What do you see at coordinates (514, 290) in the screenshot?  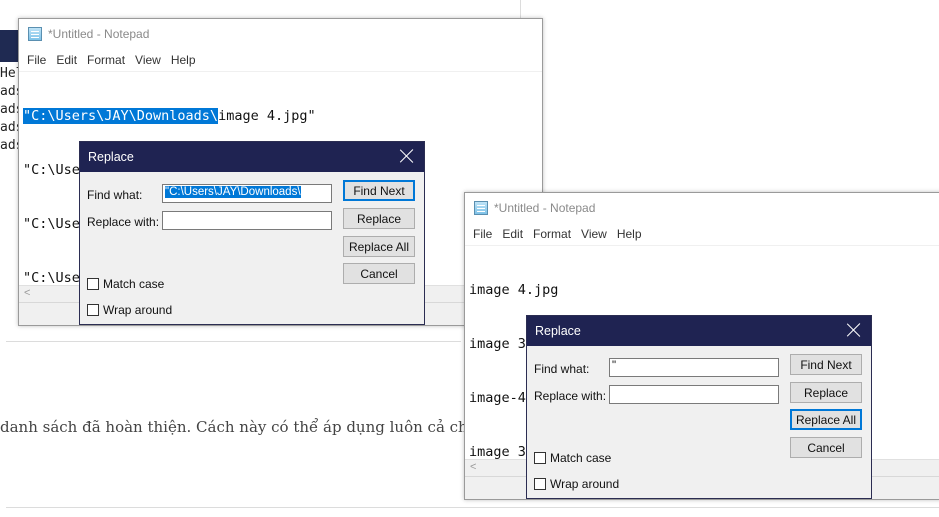 I see `text-line: image 4.jpg` at bounding box center [514, 290].